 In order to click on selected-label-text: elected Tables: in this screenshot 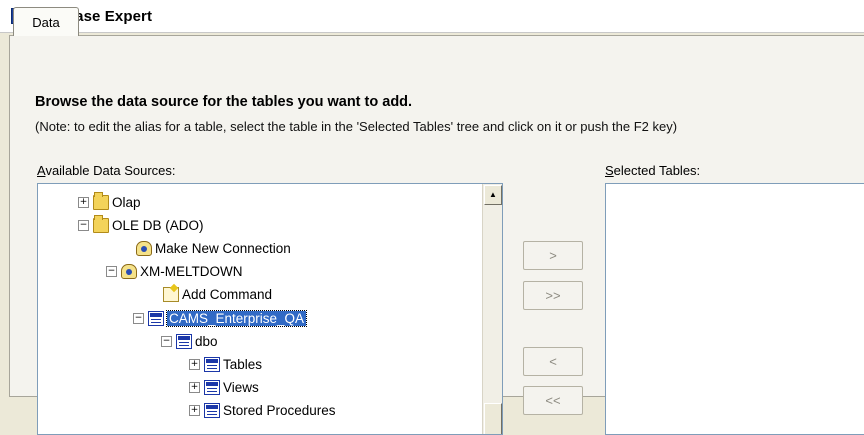, I will do `click(657, 170)`.